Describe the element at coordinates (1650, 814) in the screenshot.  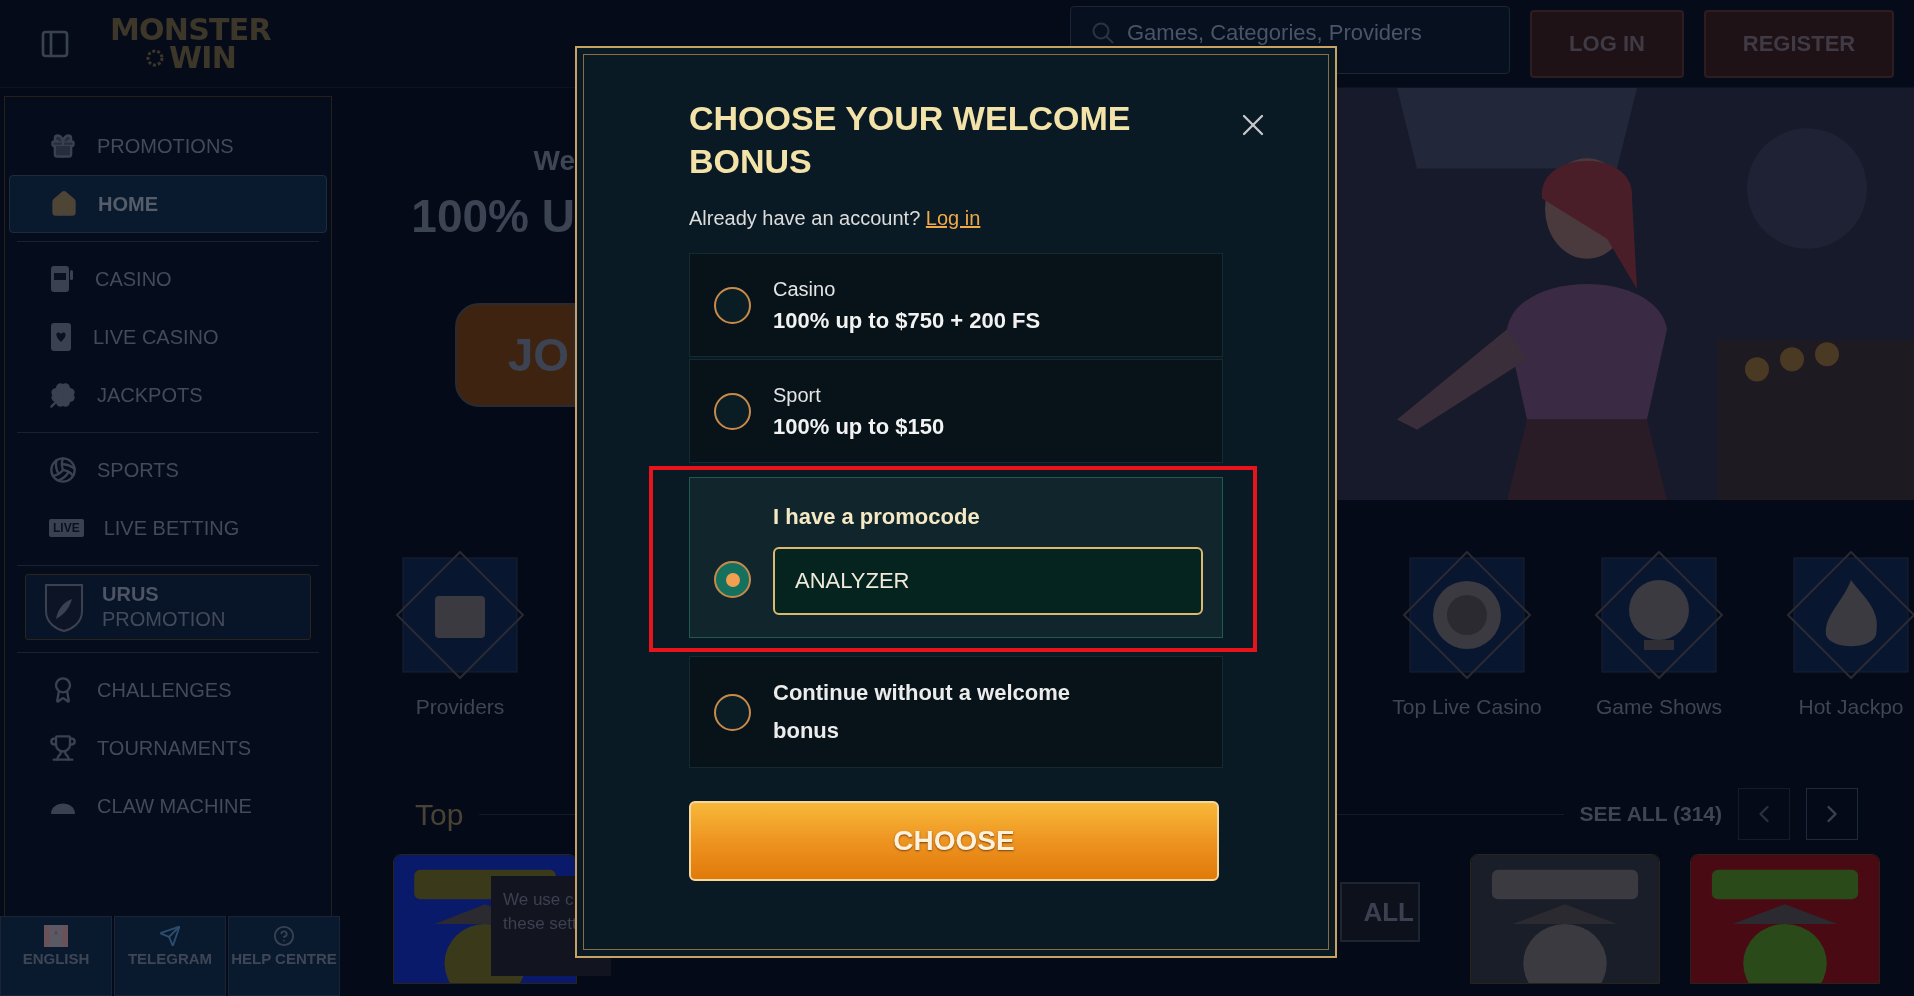
I see `see-all-link: SEE ALL (314)` at that location.